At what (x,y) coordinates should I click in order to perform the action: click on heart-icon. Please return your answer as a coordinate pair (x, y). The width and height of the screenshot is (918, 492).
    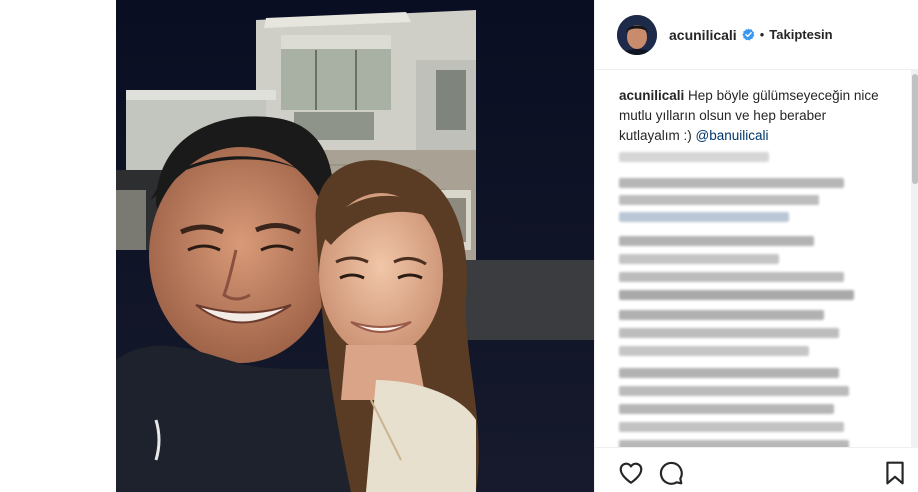
    Looking at the image, I should click on (631, 473).